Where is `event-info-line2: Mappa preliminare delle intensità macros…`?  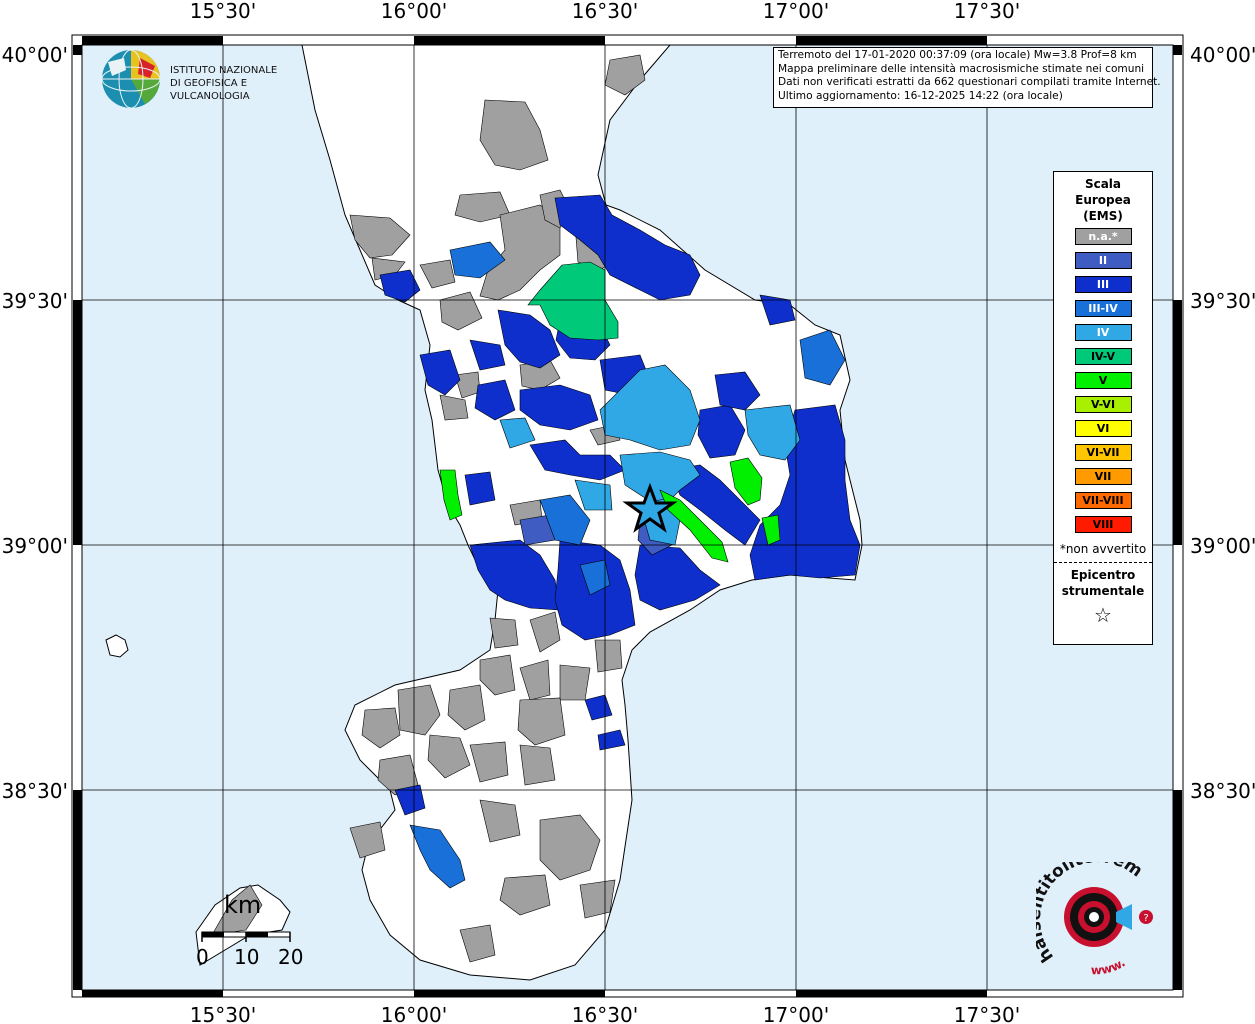 event-info-line2: Mappa preliminare delle intensità macros… is located at coordinates (961, 68).